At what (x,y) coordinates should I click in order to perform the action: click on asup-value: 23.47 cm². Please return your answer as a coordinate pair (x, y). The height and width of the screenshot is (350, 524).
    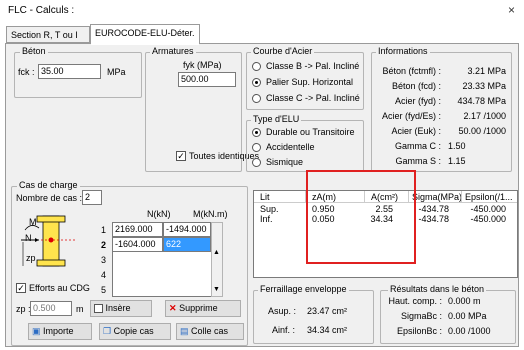
    Looking at the image, I should click on (327, 311).